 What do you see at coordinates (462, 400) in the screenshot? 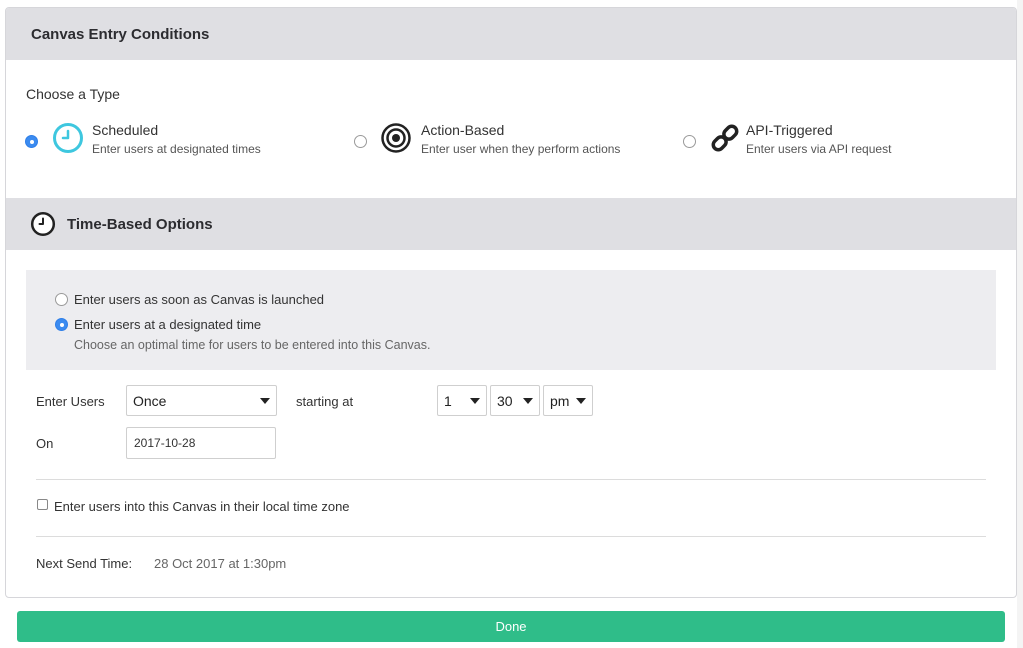
I see `hour-select: 1` at bounding box center [462, 400].